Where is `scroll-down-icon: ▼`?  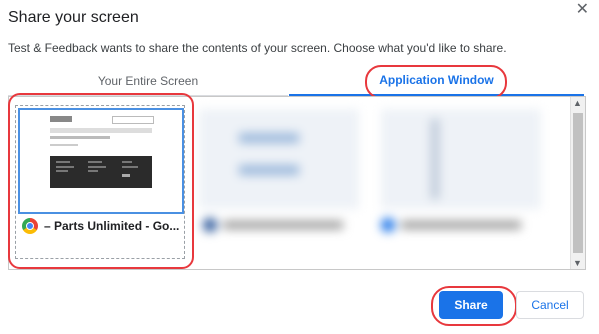 scroll-down-icon: ▼ is located at coordinates (577, 263).